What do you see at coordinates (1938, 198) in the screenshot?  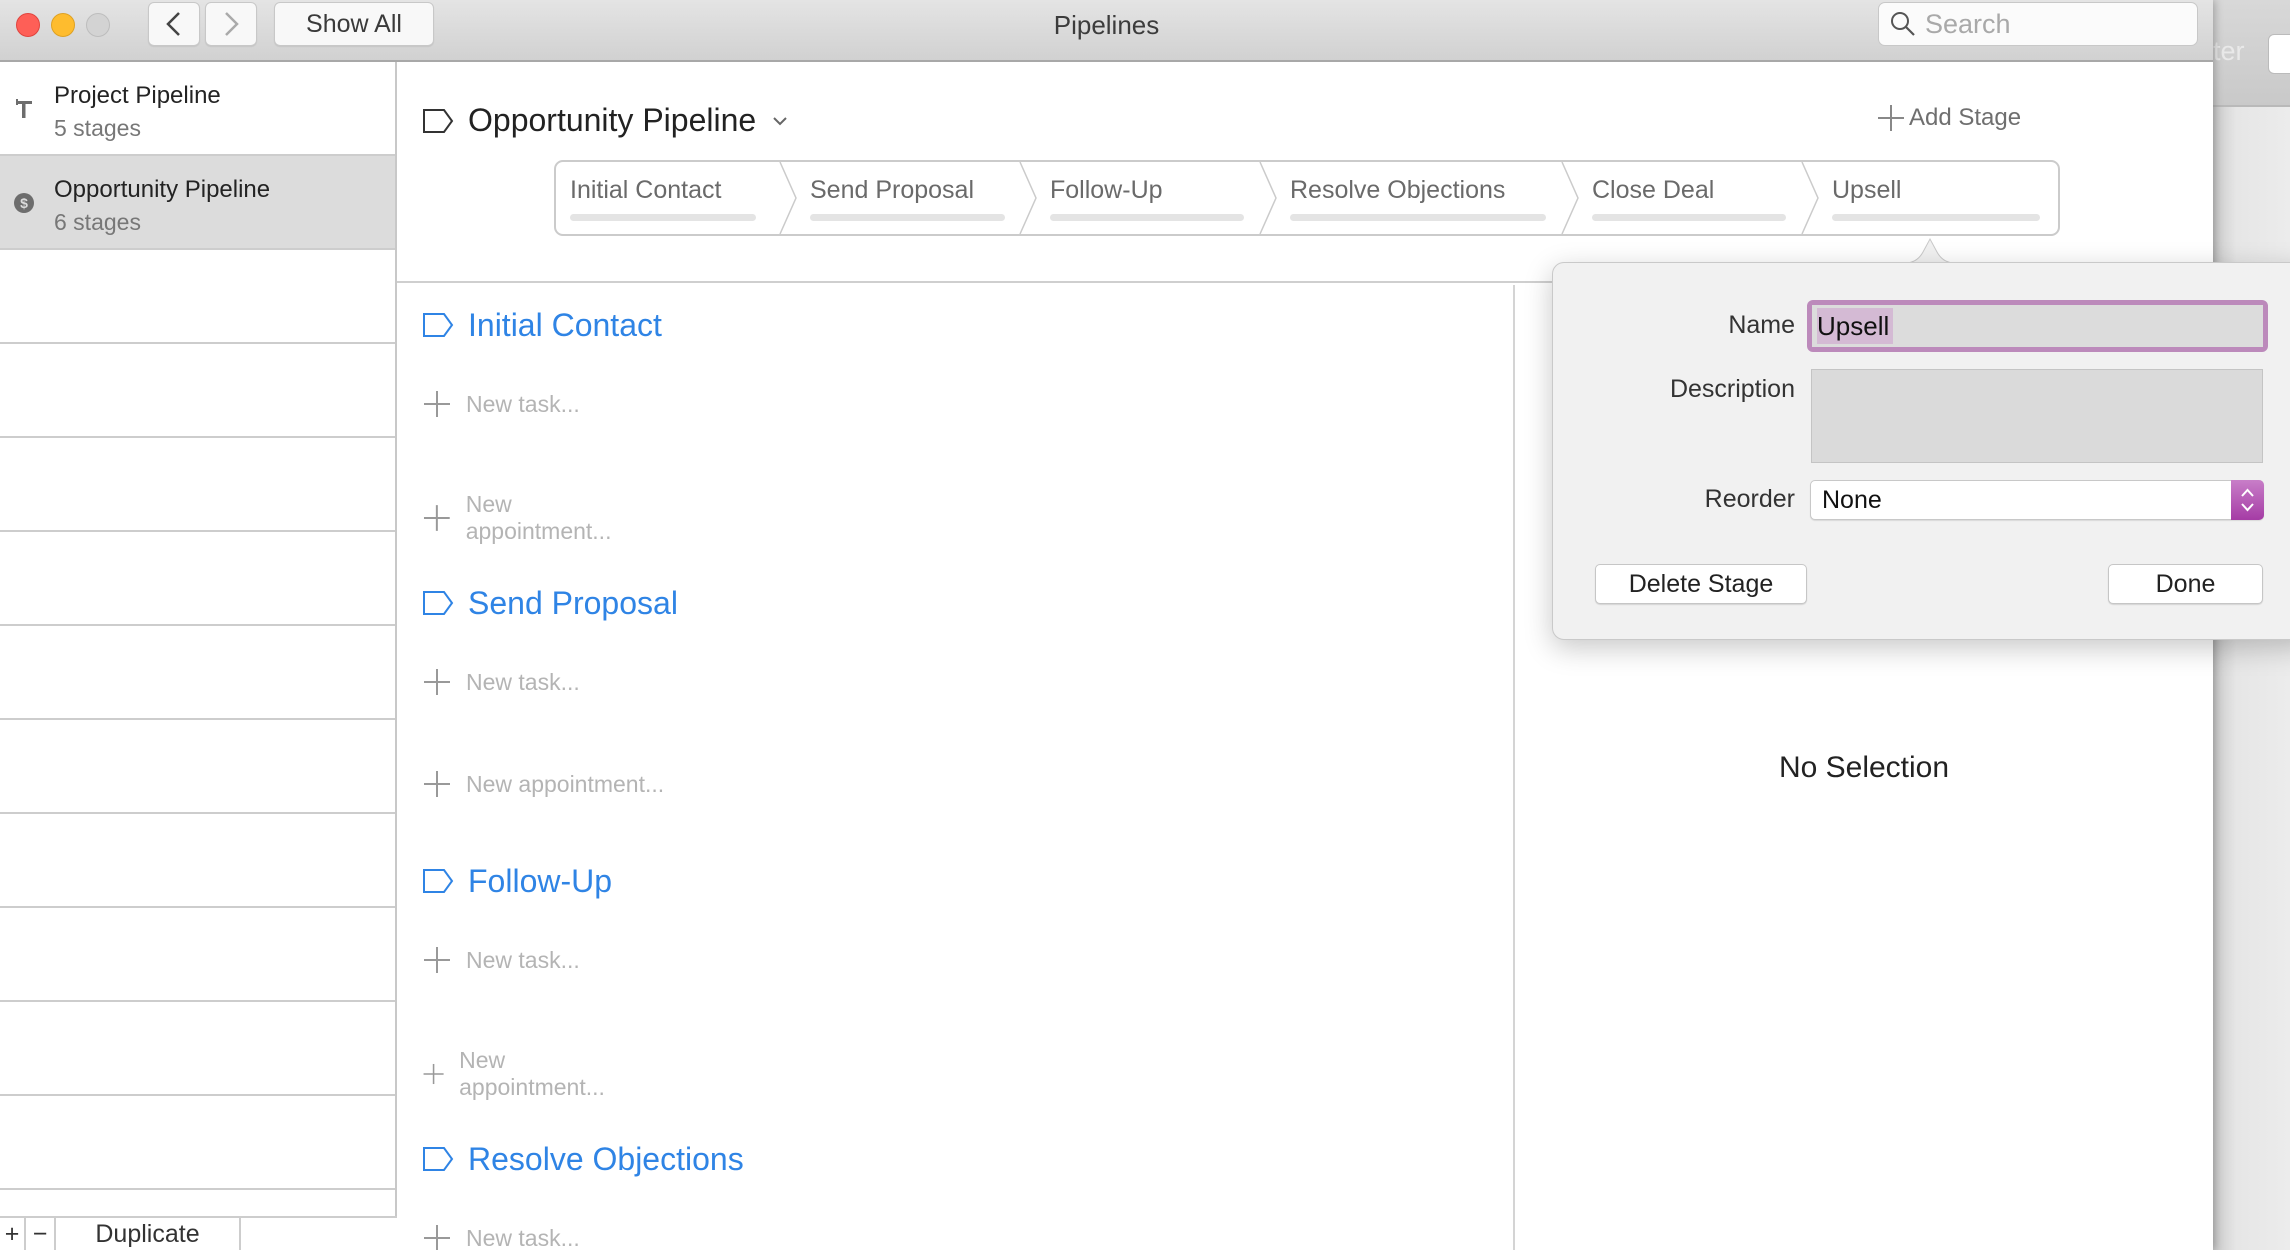 I see `stage-chip-upsell: Upsell` at bounding box center [1938, 198].